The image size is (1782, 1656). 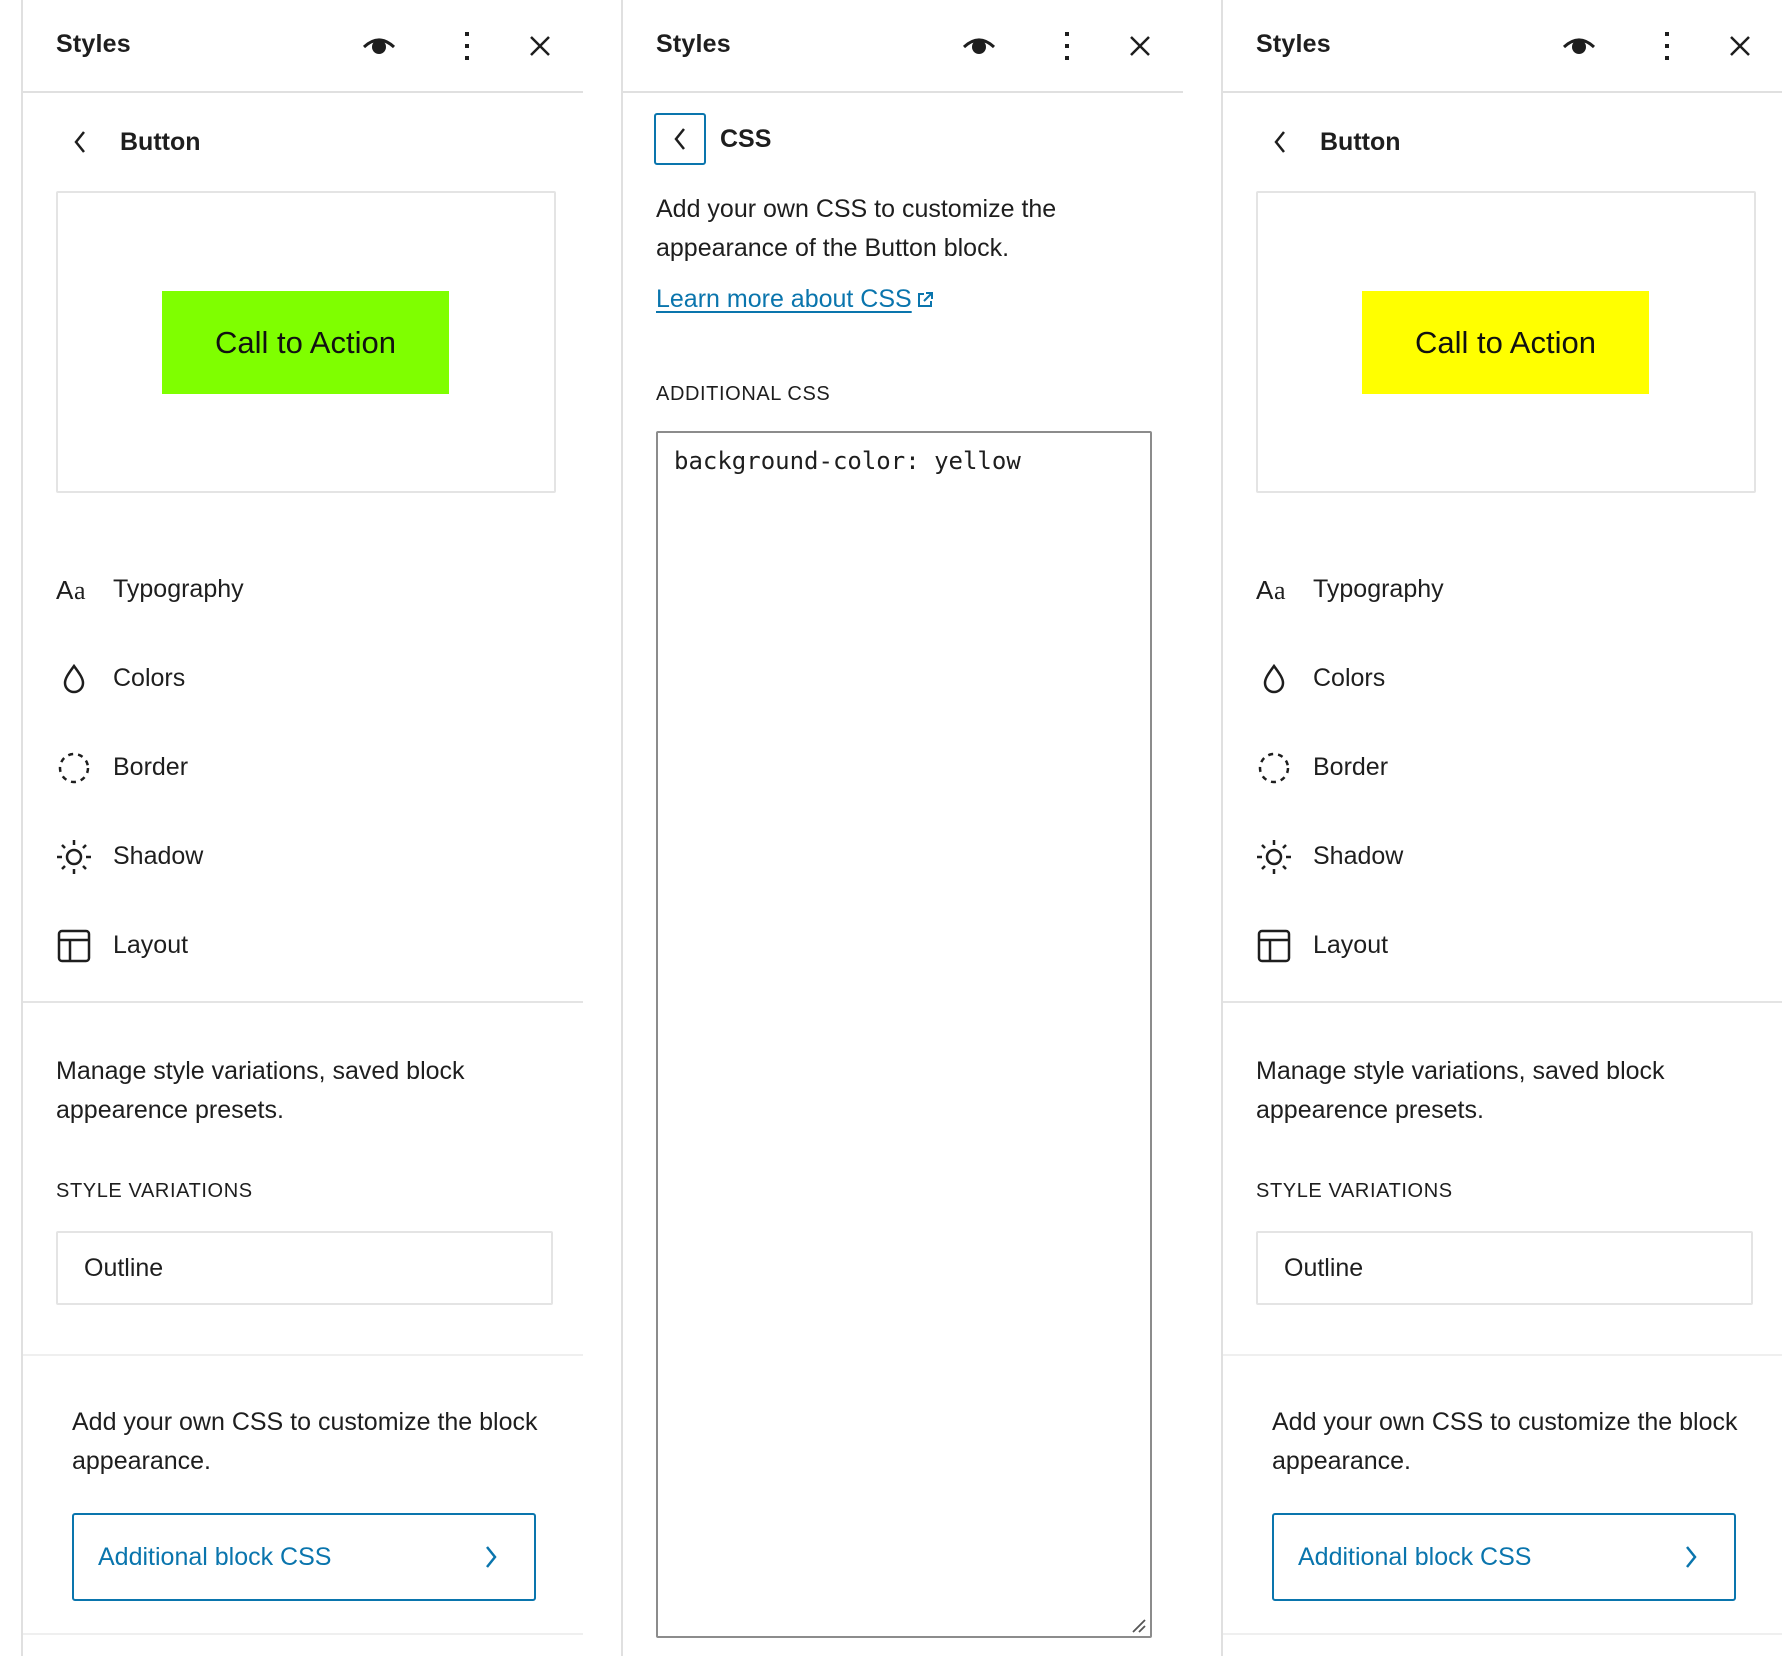 I want to click on nav-title: CSS, so click(x=746, y=138).